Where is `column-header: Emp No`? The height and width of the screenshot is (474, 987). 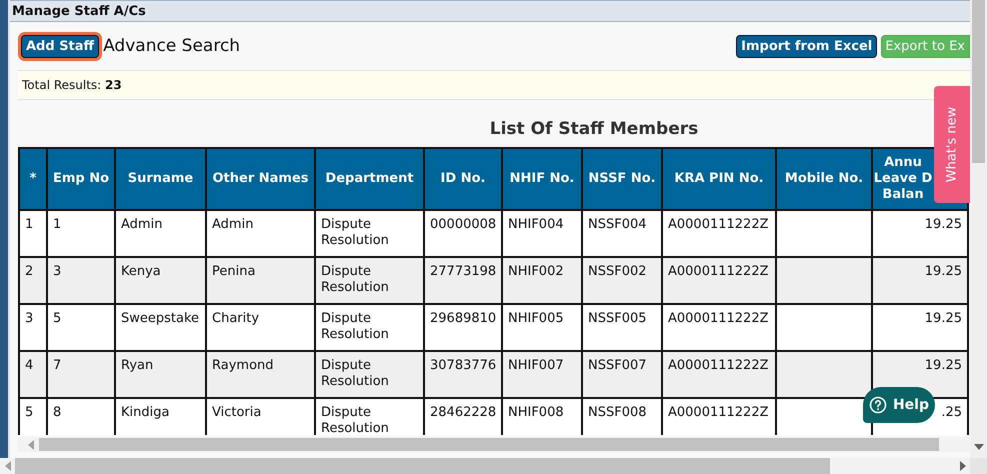
column-header: Emp No is located at coordinates (81, 179).